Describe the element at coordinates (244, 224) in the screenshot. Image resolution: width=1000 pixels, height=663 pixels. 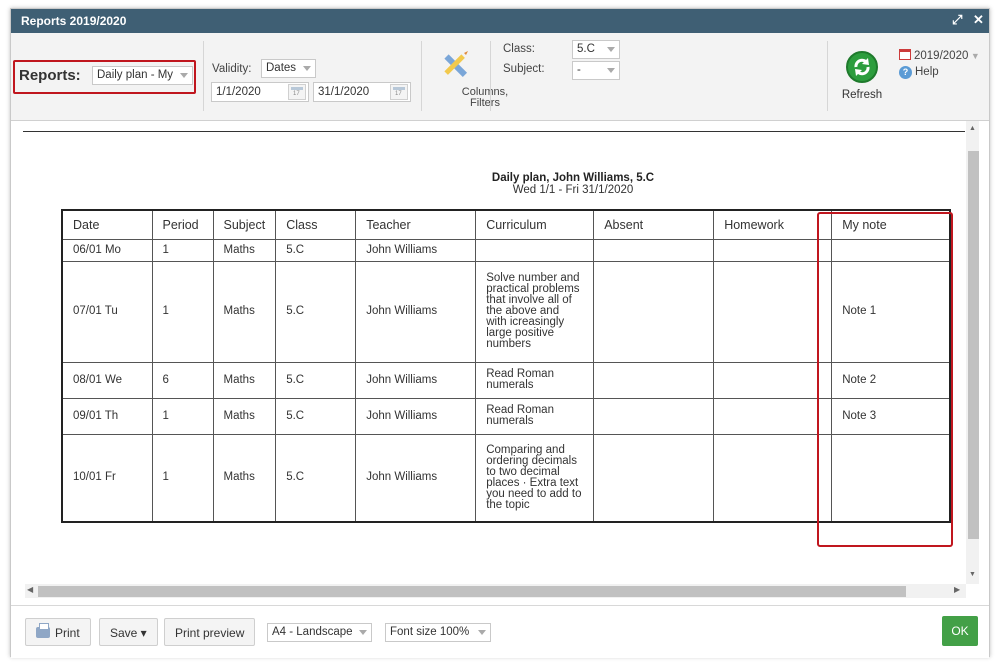
I see `column-header: Subject` at that location.